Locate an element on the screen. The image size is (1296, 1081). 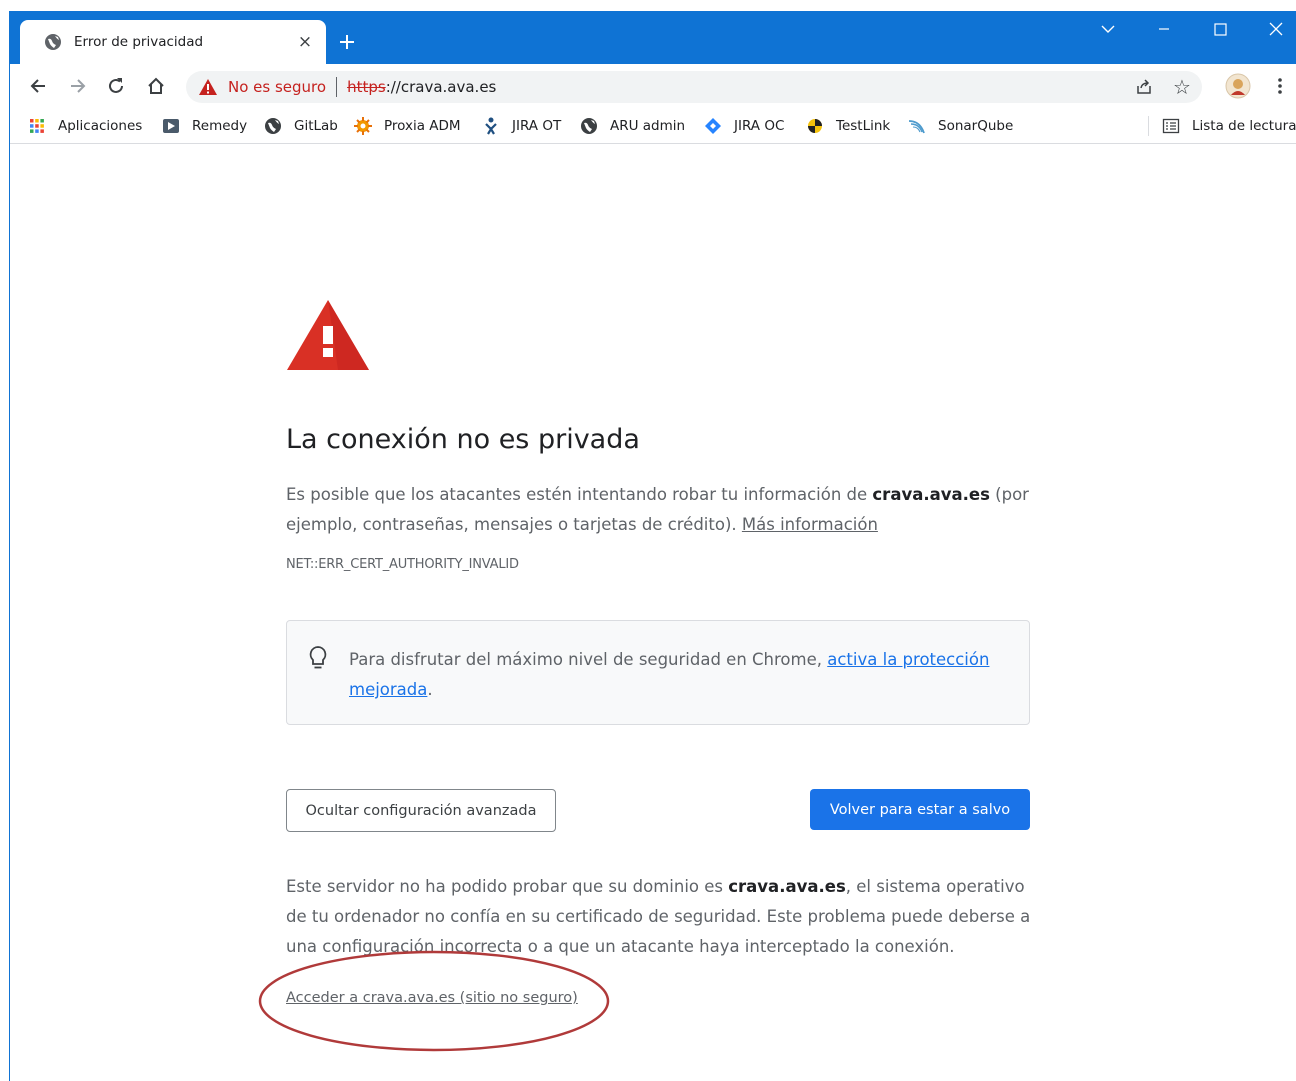
bookmark-label: Proxia ADM is located at coordinates (422, 126).